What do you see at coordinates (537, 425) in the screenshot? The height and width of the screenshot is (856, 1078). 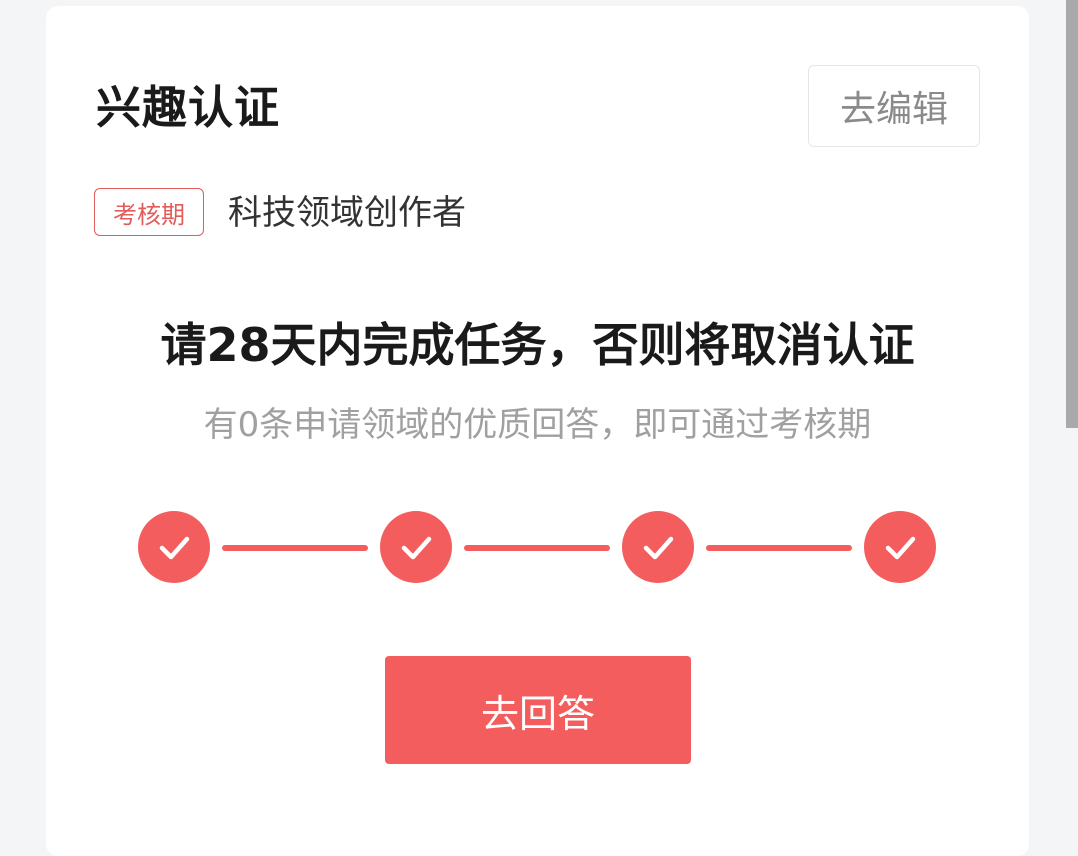 I see `task-subline: 有0条申请领域的优质回答，即可通过考核期` at bounding box center [537, 425].